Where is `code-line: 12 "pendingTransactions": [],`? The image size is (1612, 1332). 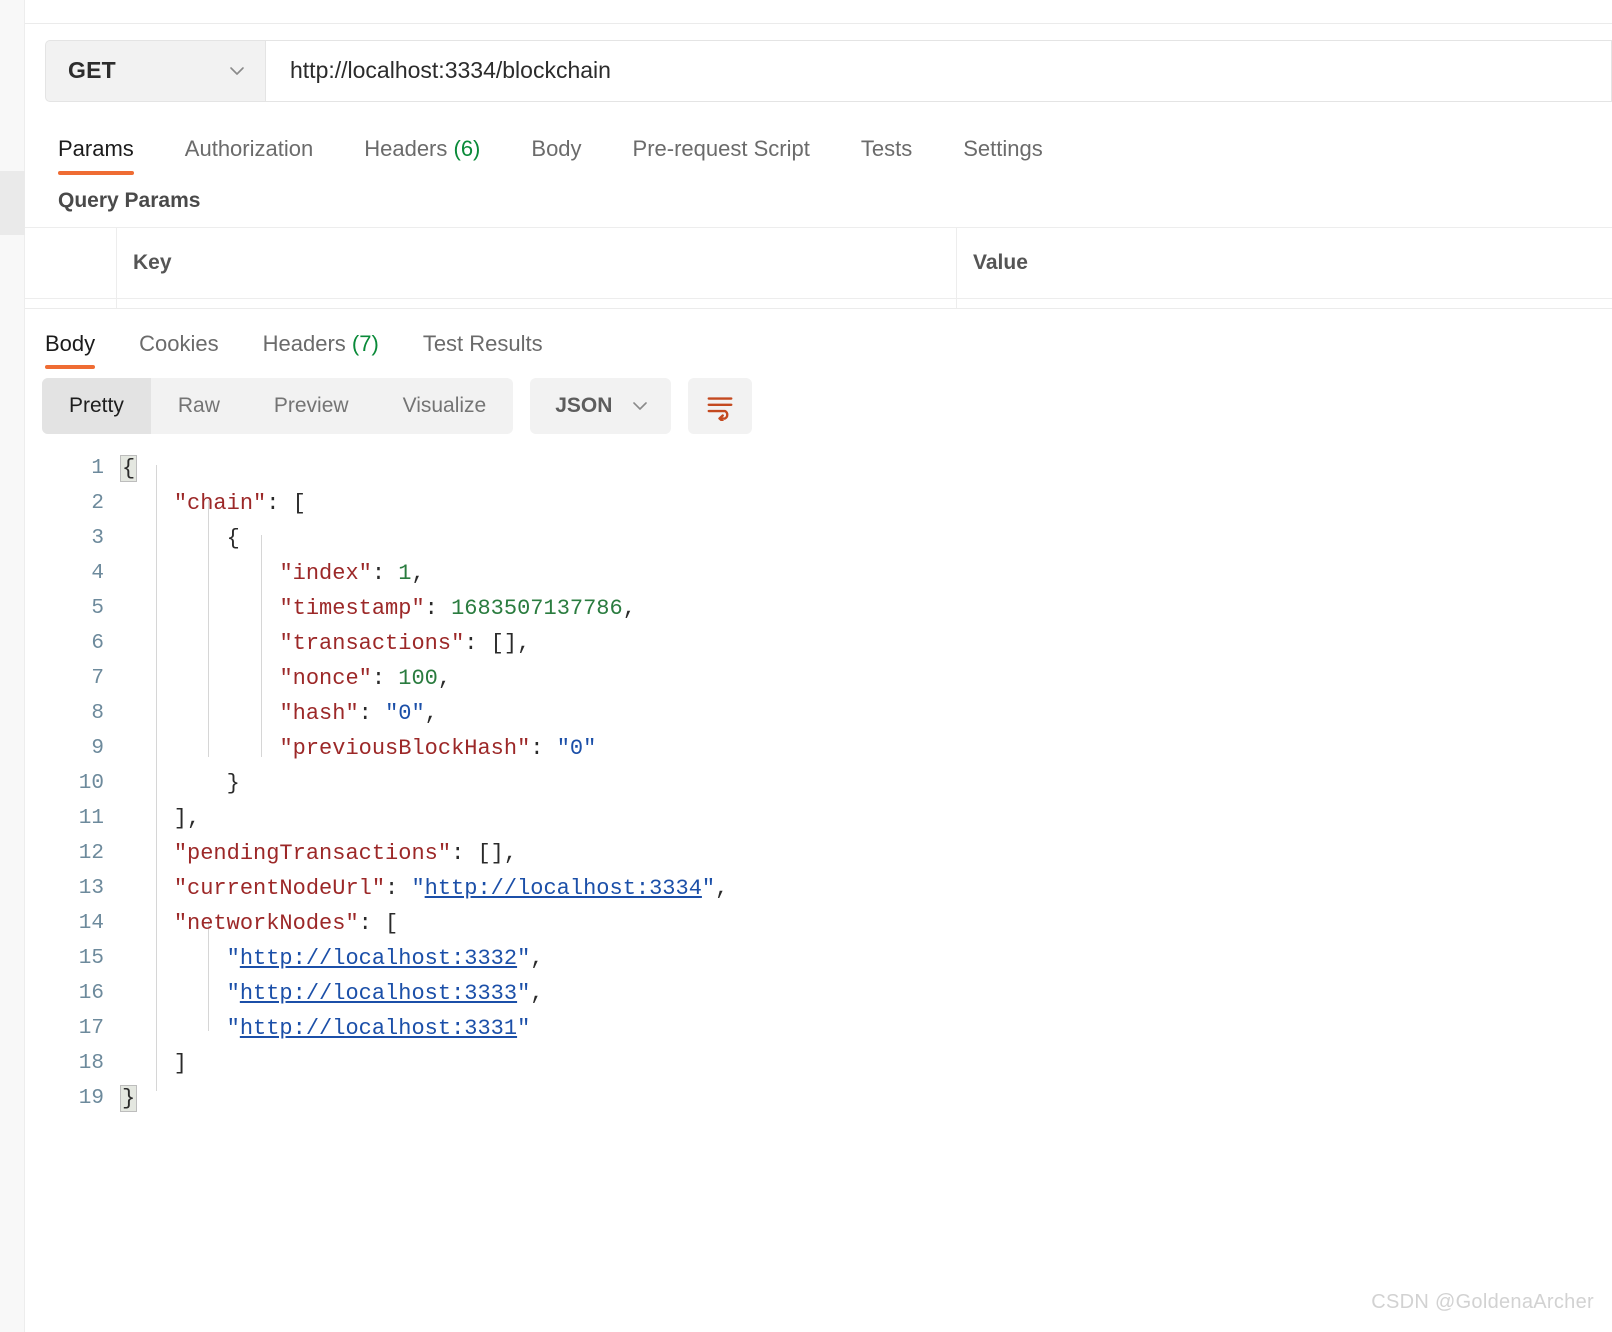 code-line: 12 "pendingTransactions": [], is located at coordinates (818, 853).